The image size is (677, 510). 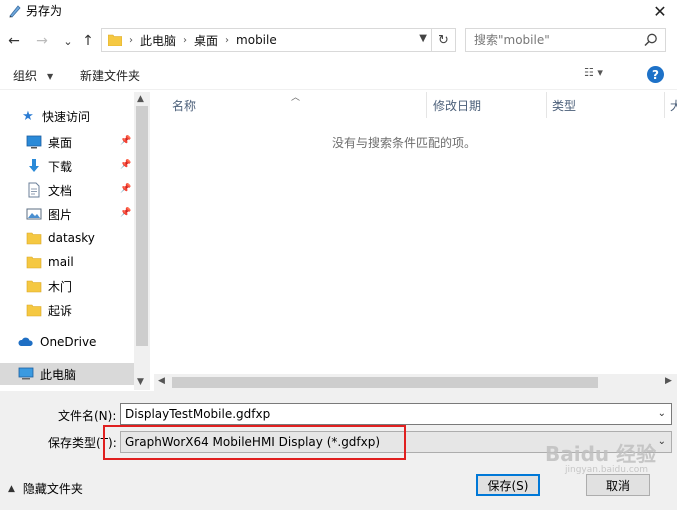 I want to click on sidebar-item-mail: mail, so click(x=50, y=262).